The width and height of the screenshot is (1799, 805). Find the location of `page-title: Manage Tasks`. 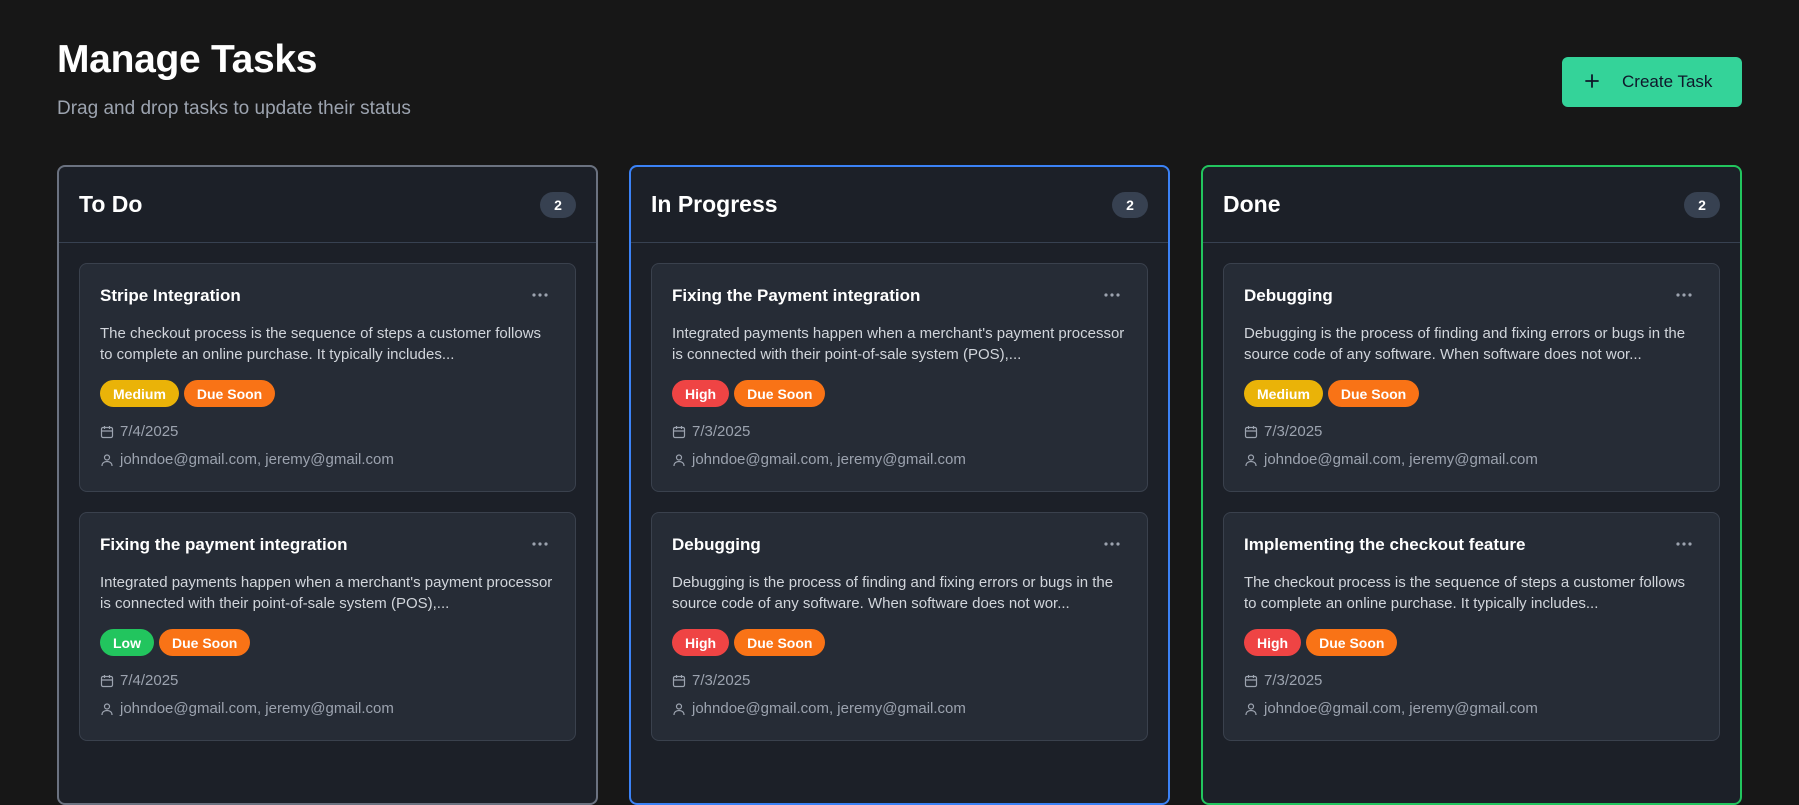

page-title: Manage Tasks is located at coordinates (187, 59).